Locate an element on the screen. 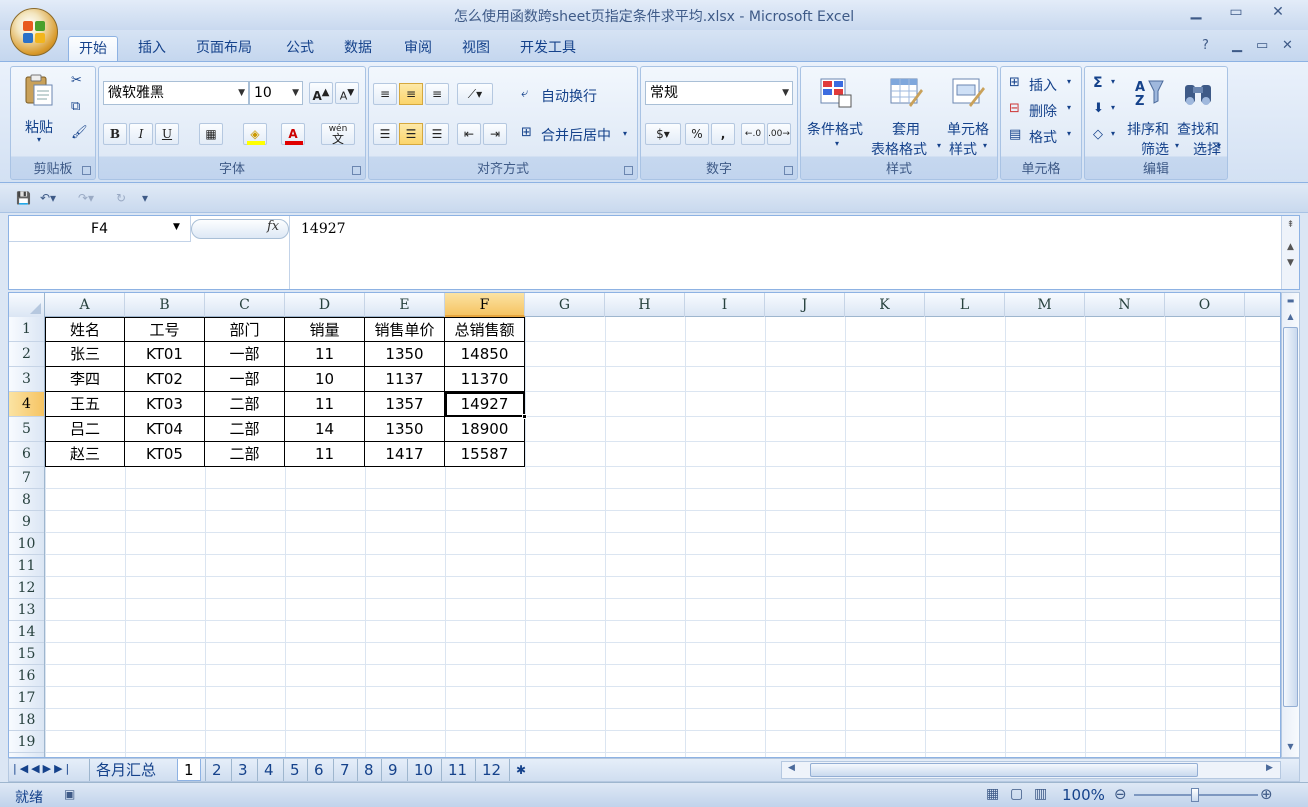  page-break-view-icon: ▥ is located at coordinates (1040, 794).